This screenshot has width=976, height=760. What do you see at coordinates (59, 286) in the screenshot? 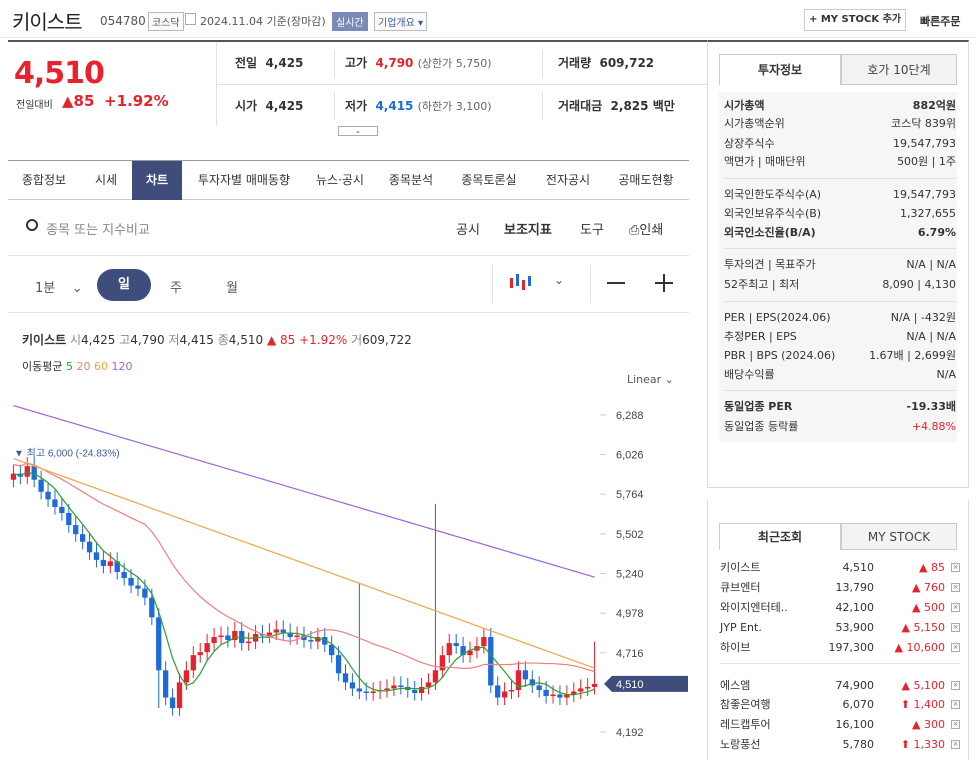
I see `minute-period-select: 1분 ⌄` at bounding box center [59, 286].